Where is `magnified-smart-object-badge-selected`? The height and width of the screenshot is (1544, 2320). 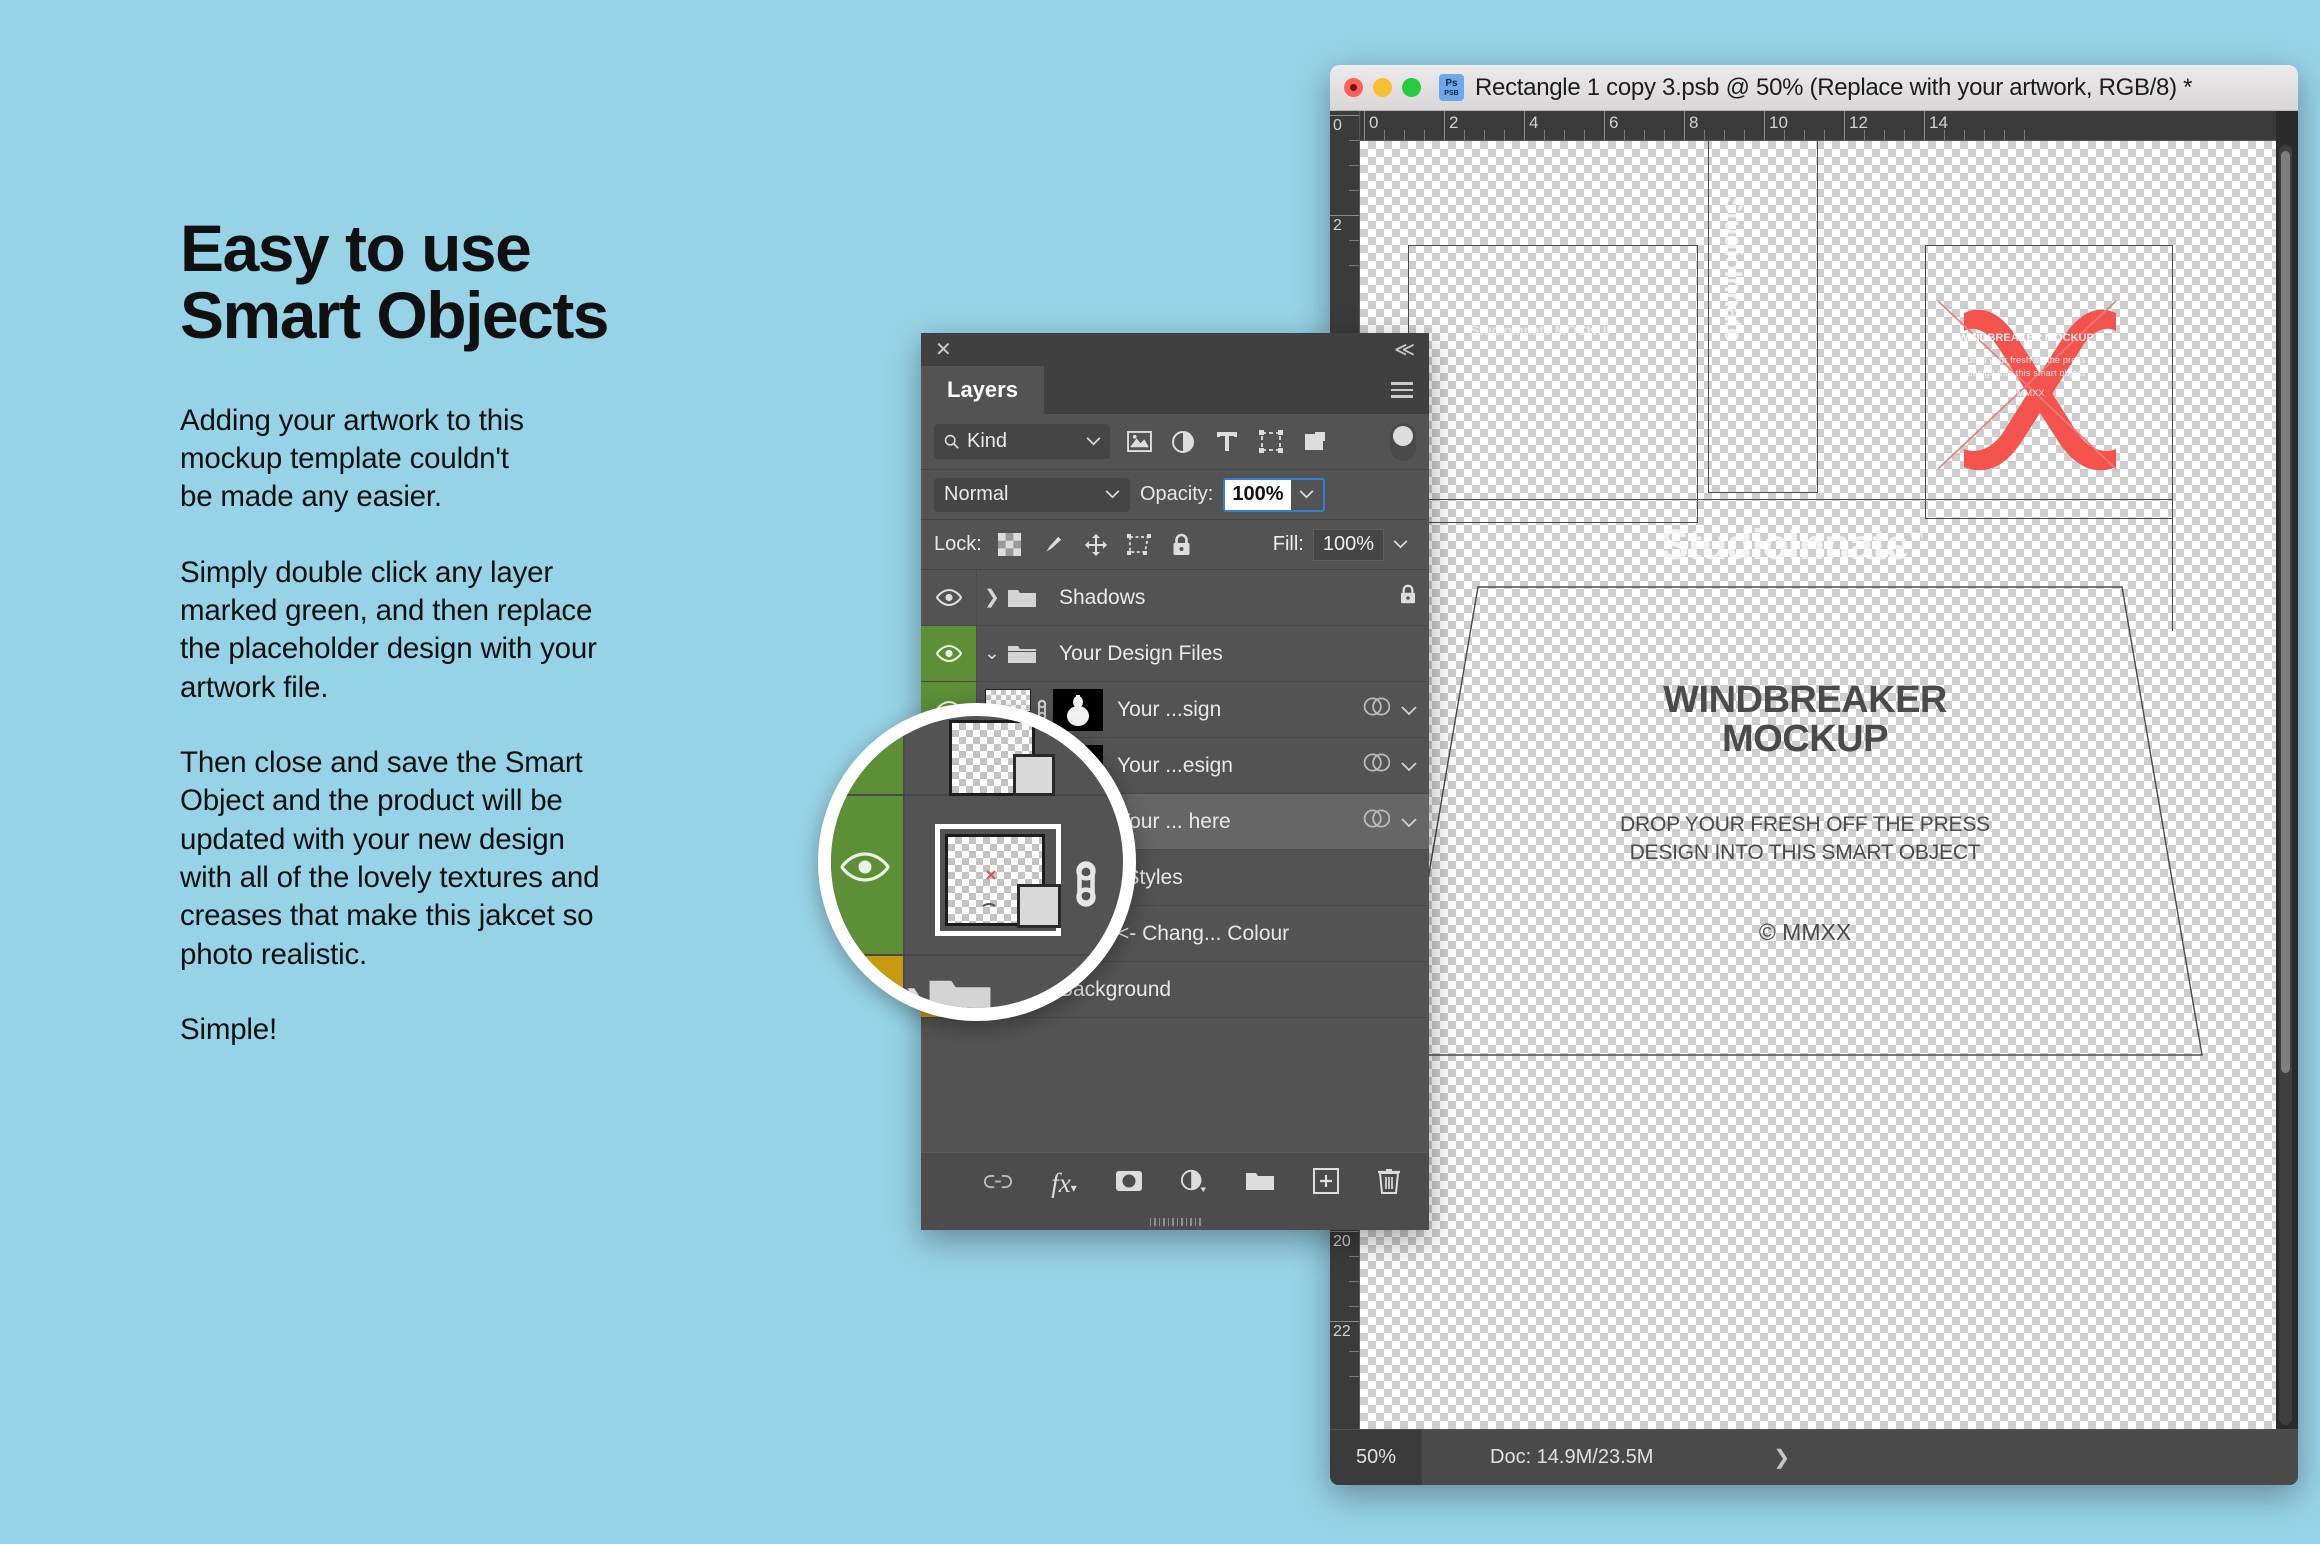
magnified-smart-object-badge-selected is located at coordinates (1039, 906).